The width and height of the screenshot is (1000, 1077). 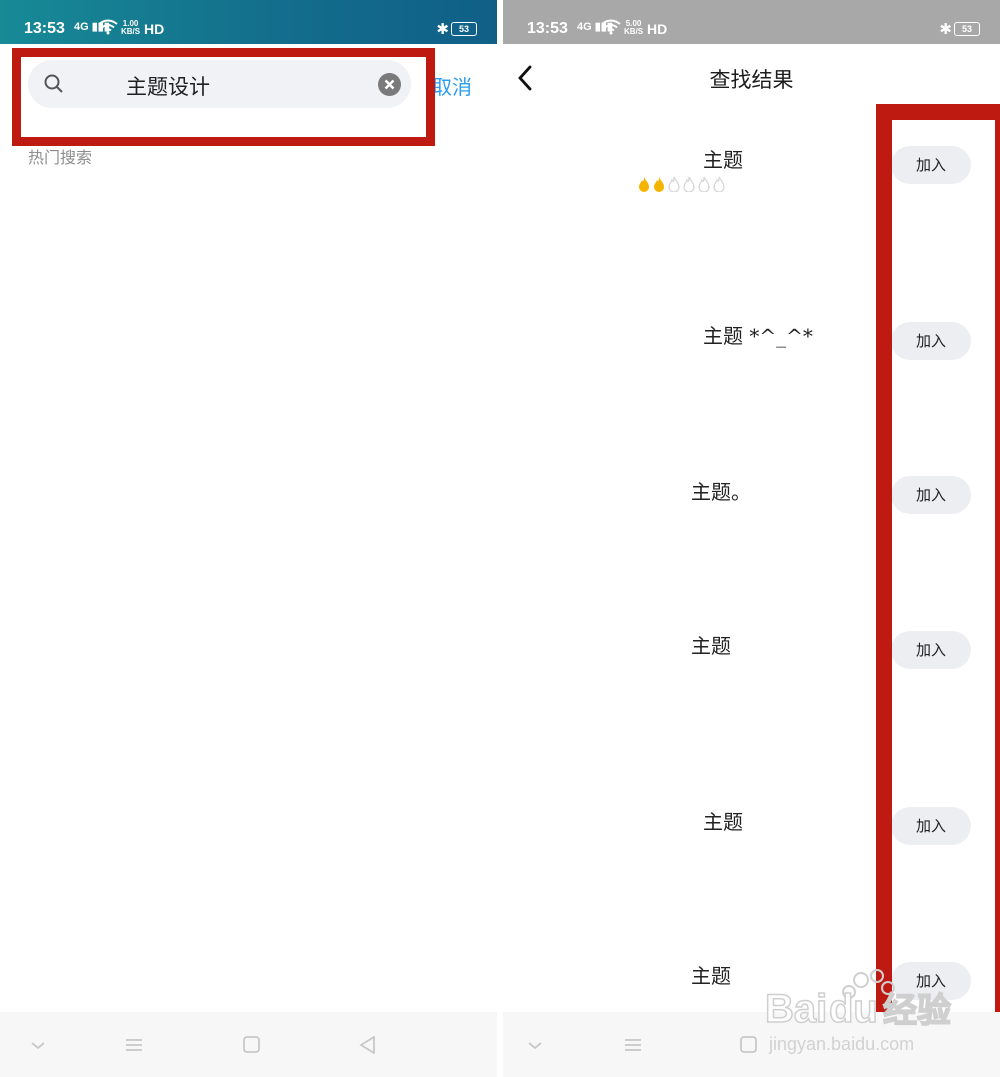 I want to click on watermark-brand: Bai, so click(x=796, y=1009).